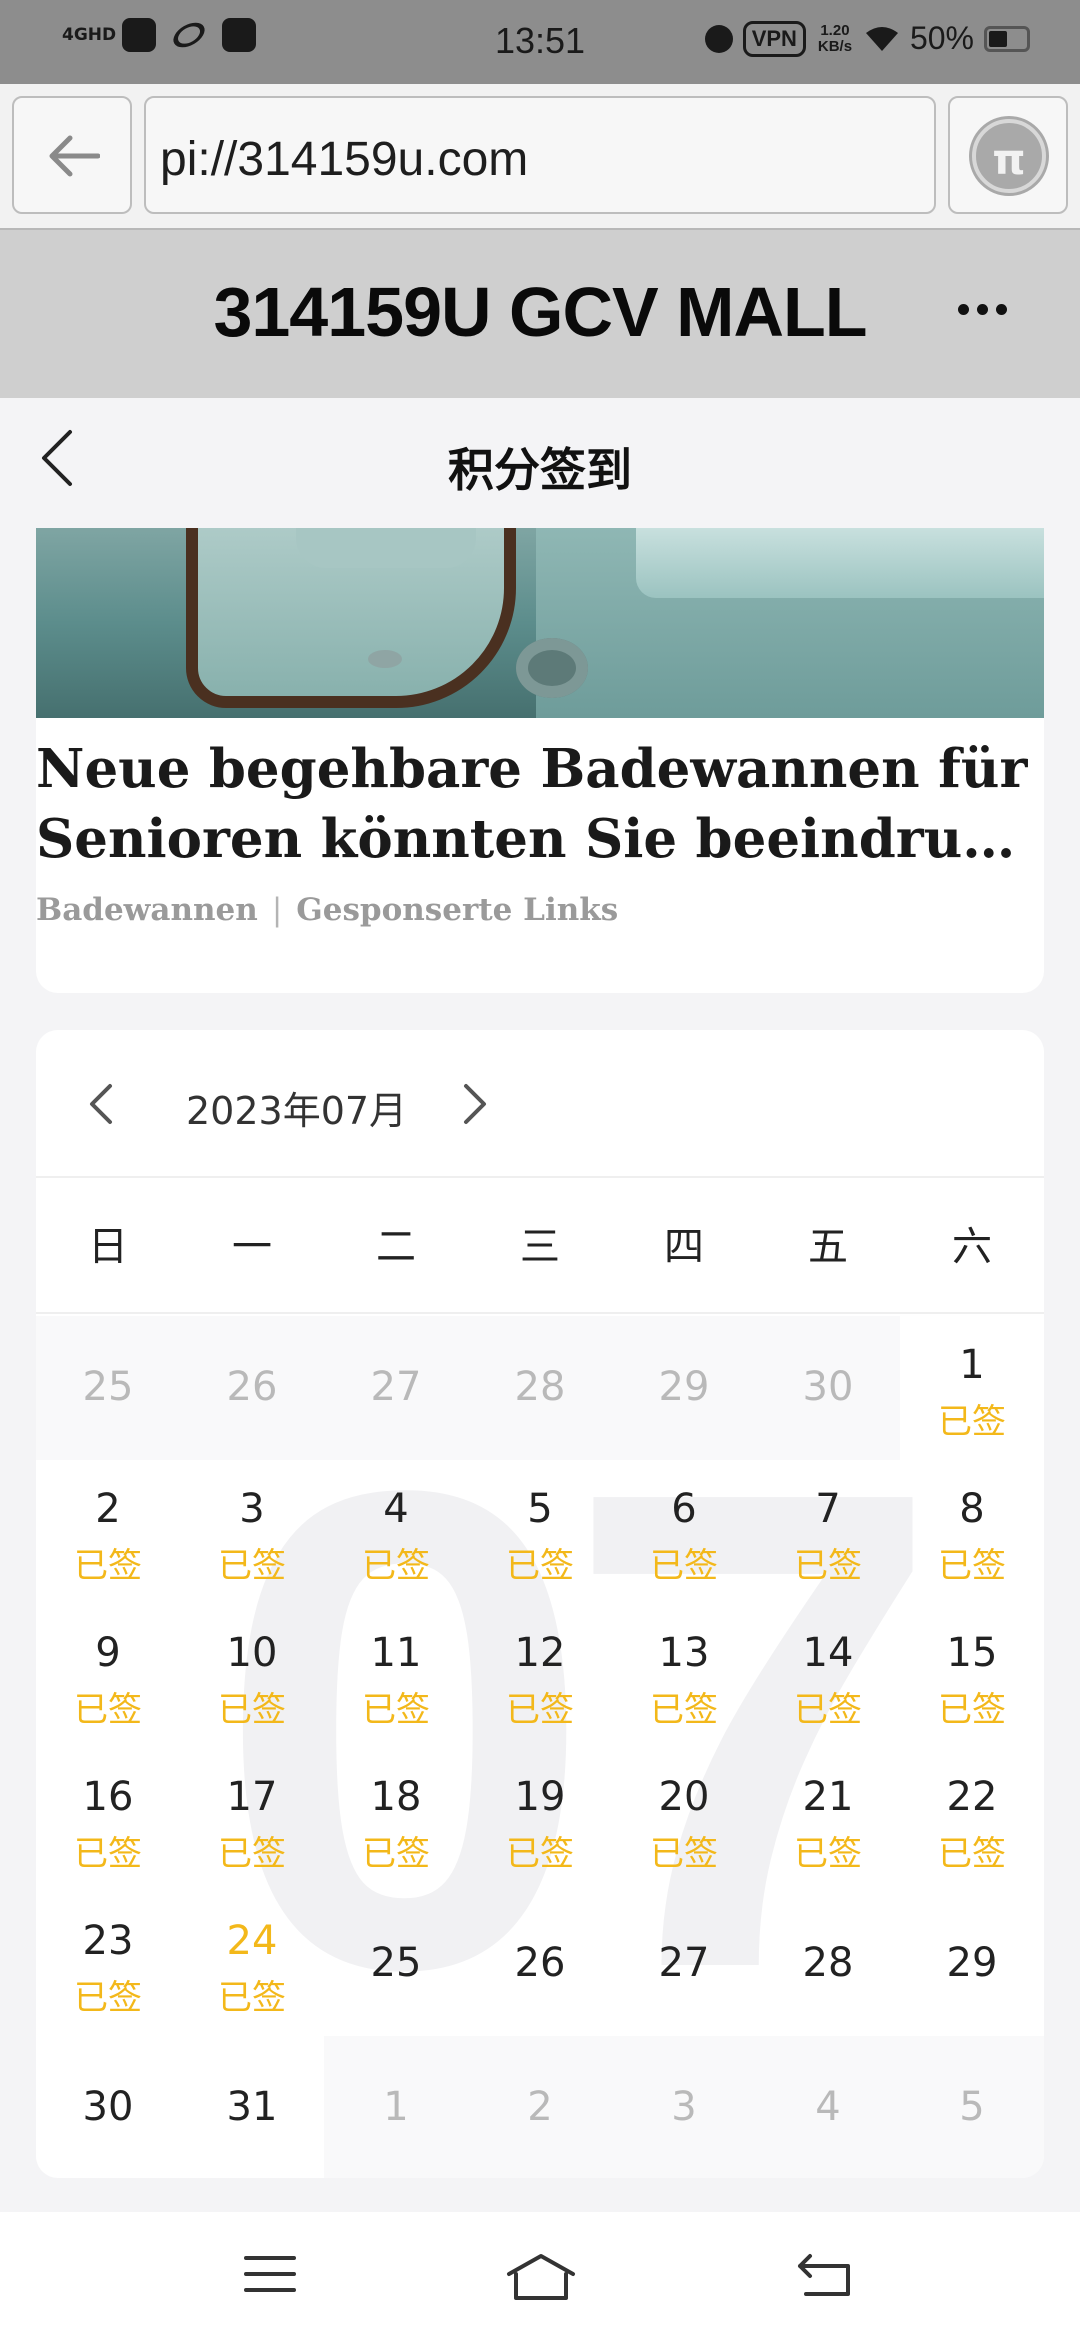 The width and height of the screenshot is (1080, 2340). I want to click on current-month: 2023年07月, so click(297, 1111).